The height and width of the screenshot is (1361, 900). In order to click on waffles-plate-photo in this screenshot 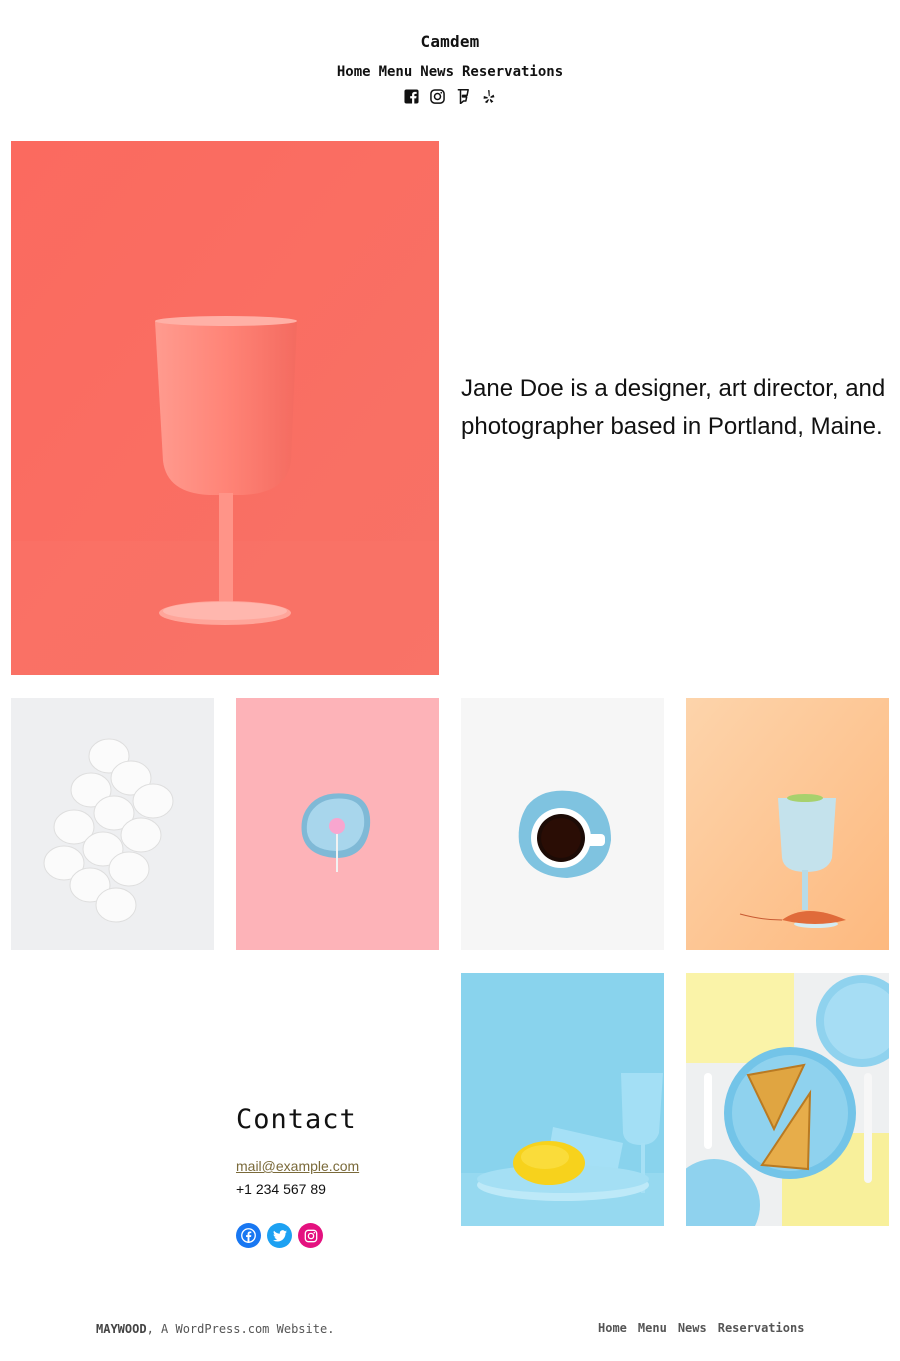, I will do `click(787, 1099)`.